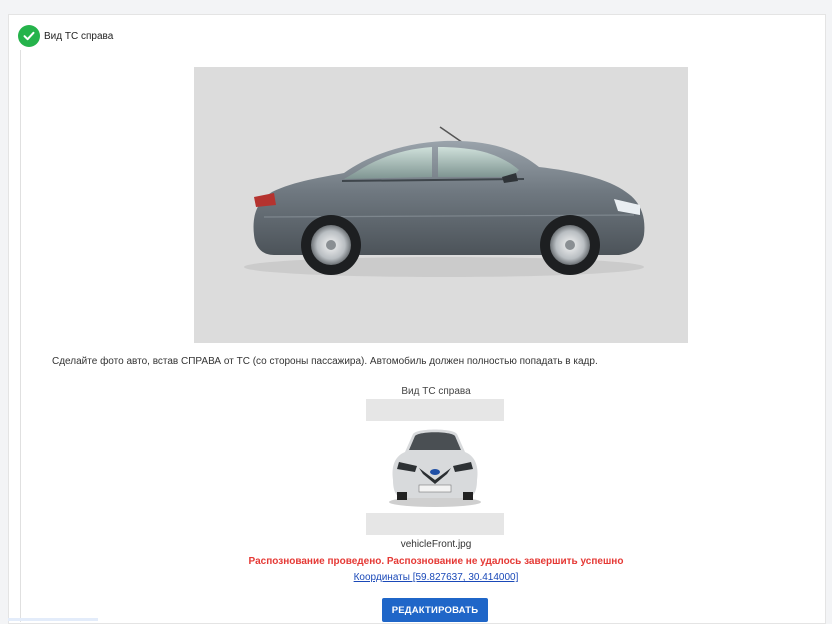  Describe the element at coordinates (20, 336) in the screenshot. I see `step-connector-line` at that location.